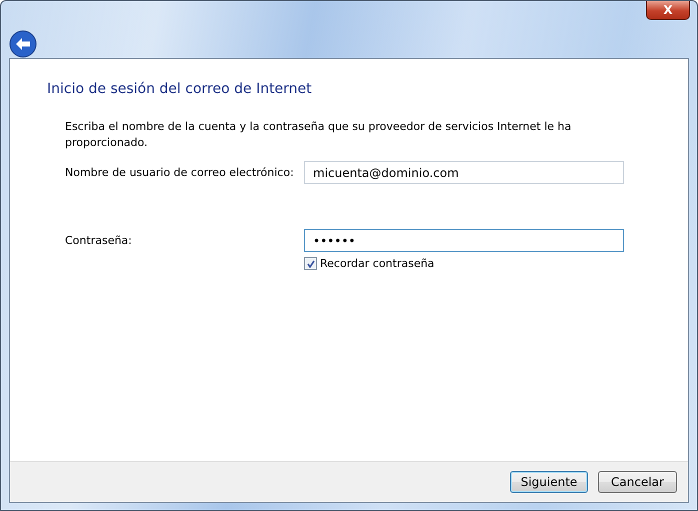  Describe the element at coordinates (464, 172) in the screenshot. I see `input-field: micuenta@dominio.com` at that location.